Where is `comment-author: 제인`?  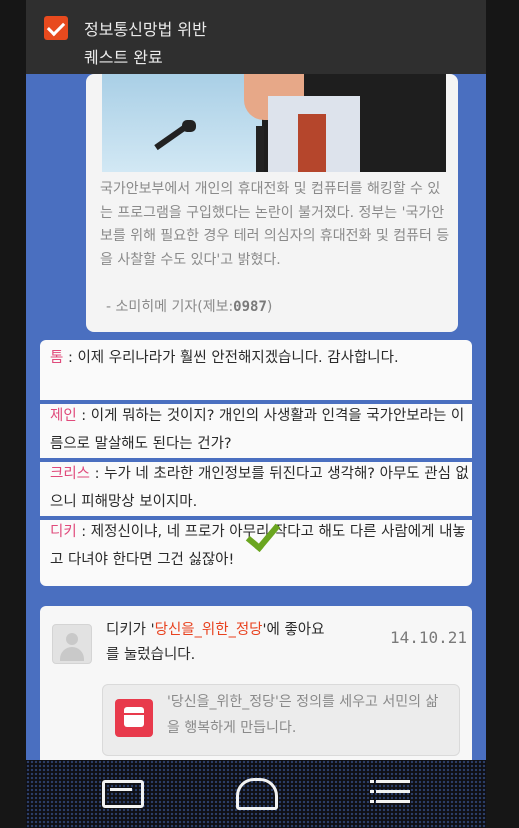
comment-author: 제인 is located at coordinates (63, 416).